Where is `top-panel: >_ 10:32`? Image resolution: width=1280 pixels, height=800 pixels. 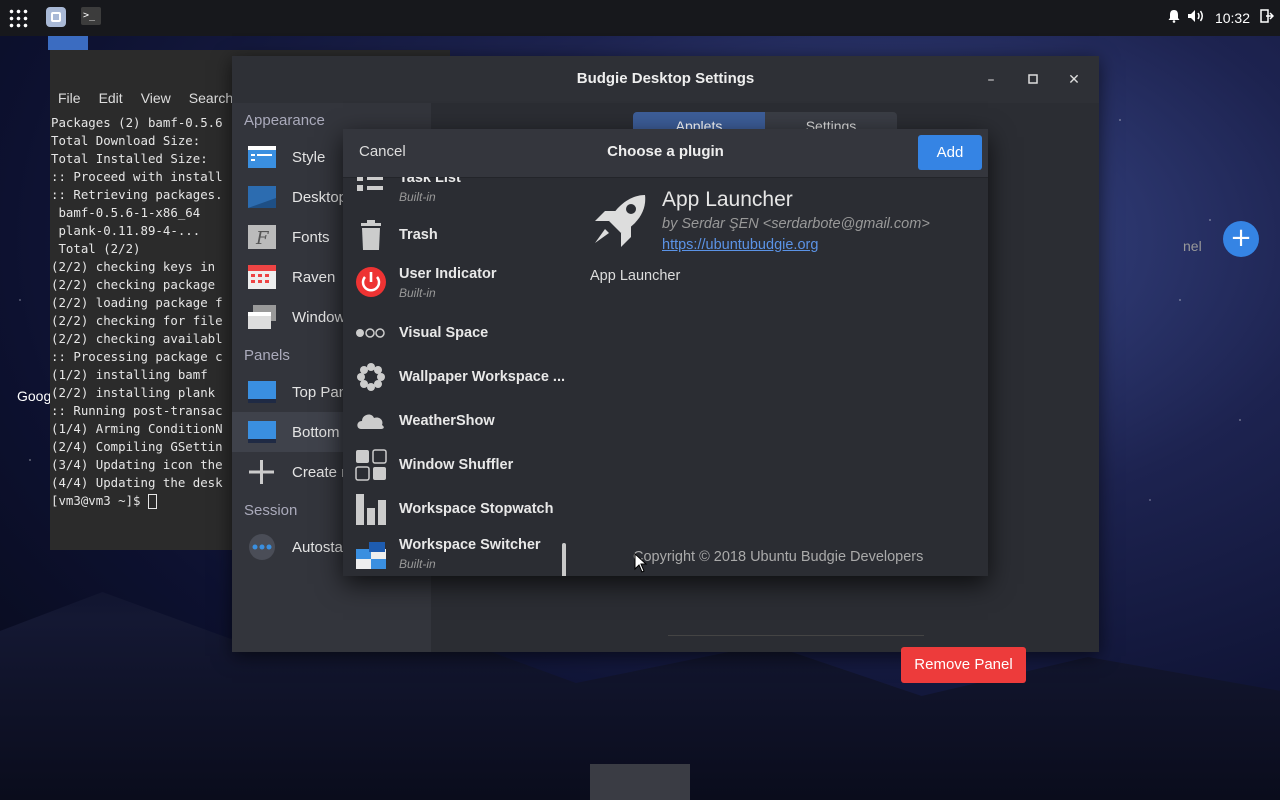 top-panel: >_ 10:32 is located at coordinates (640, 18).